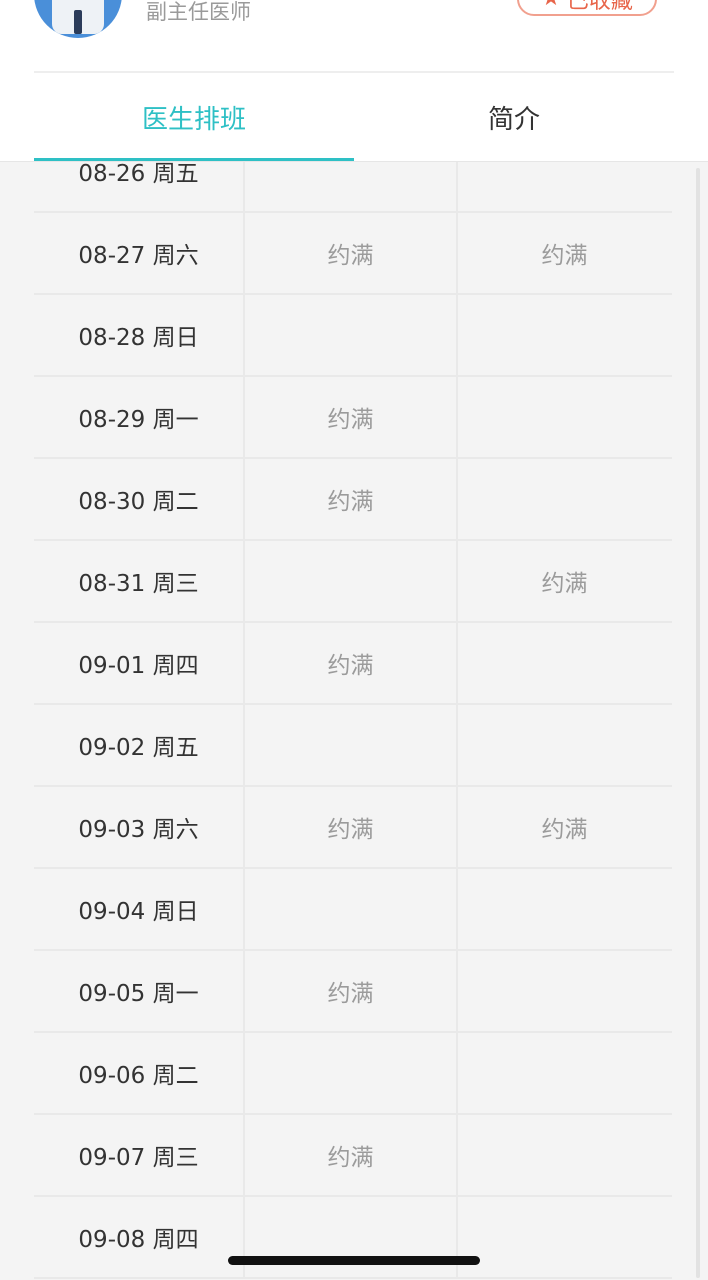  I want to click on schedule-date: 09-01 周四, so click(139, 663).